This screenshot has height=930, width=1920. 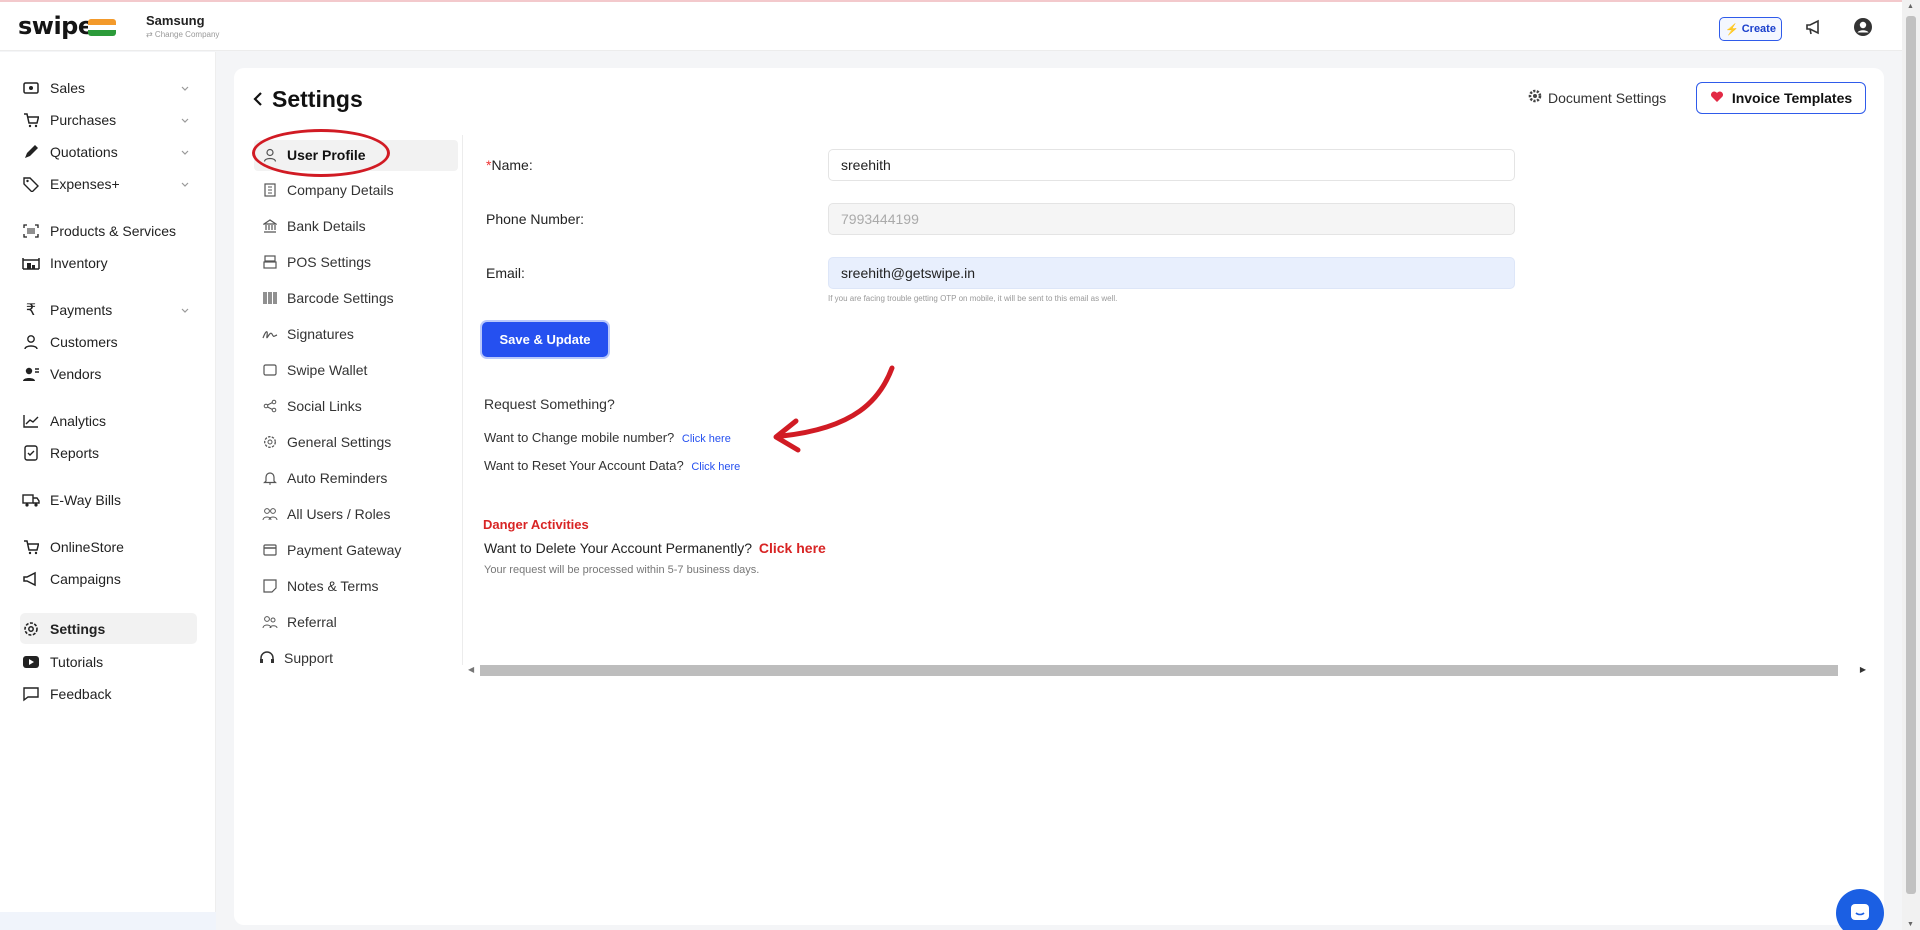 What do you see at coordinates (108, 579) in the screenshot?
I see `sidebar-item-campaigns: Campaigns` at bounding box center [108, 579].